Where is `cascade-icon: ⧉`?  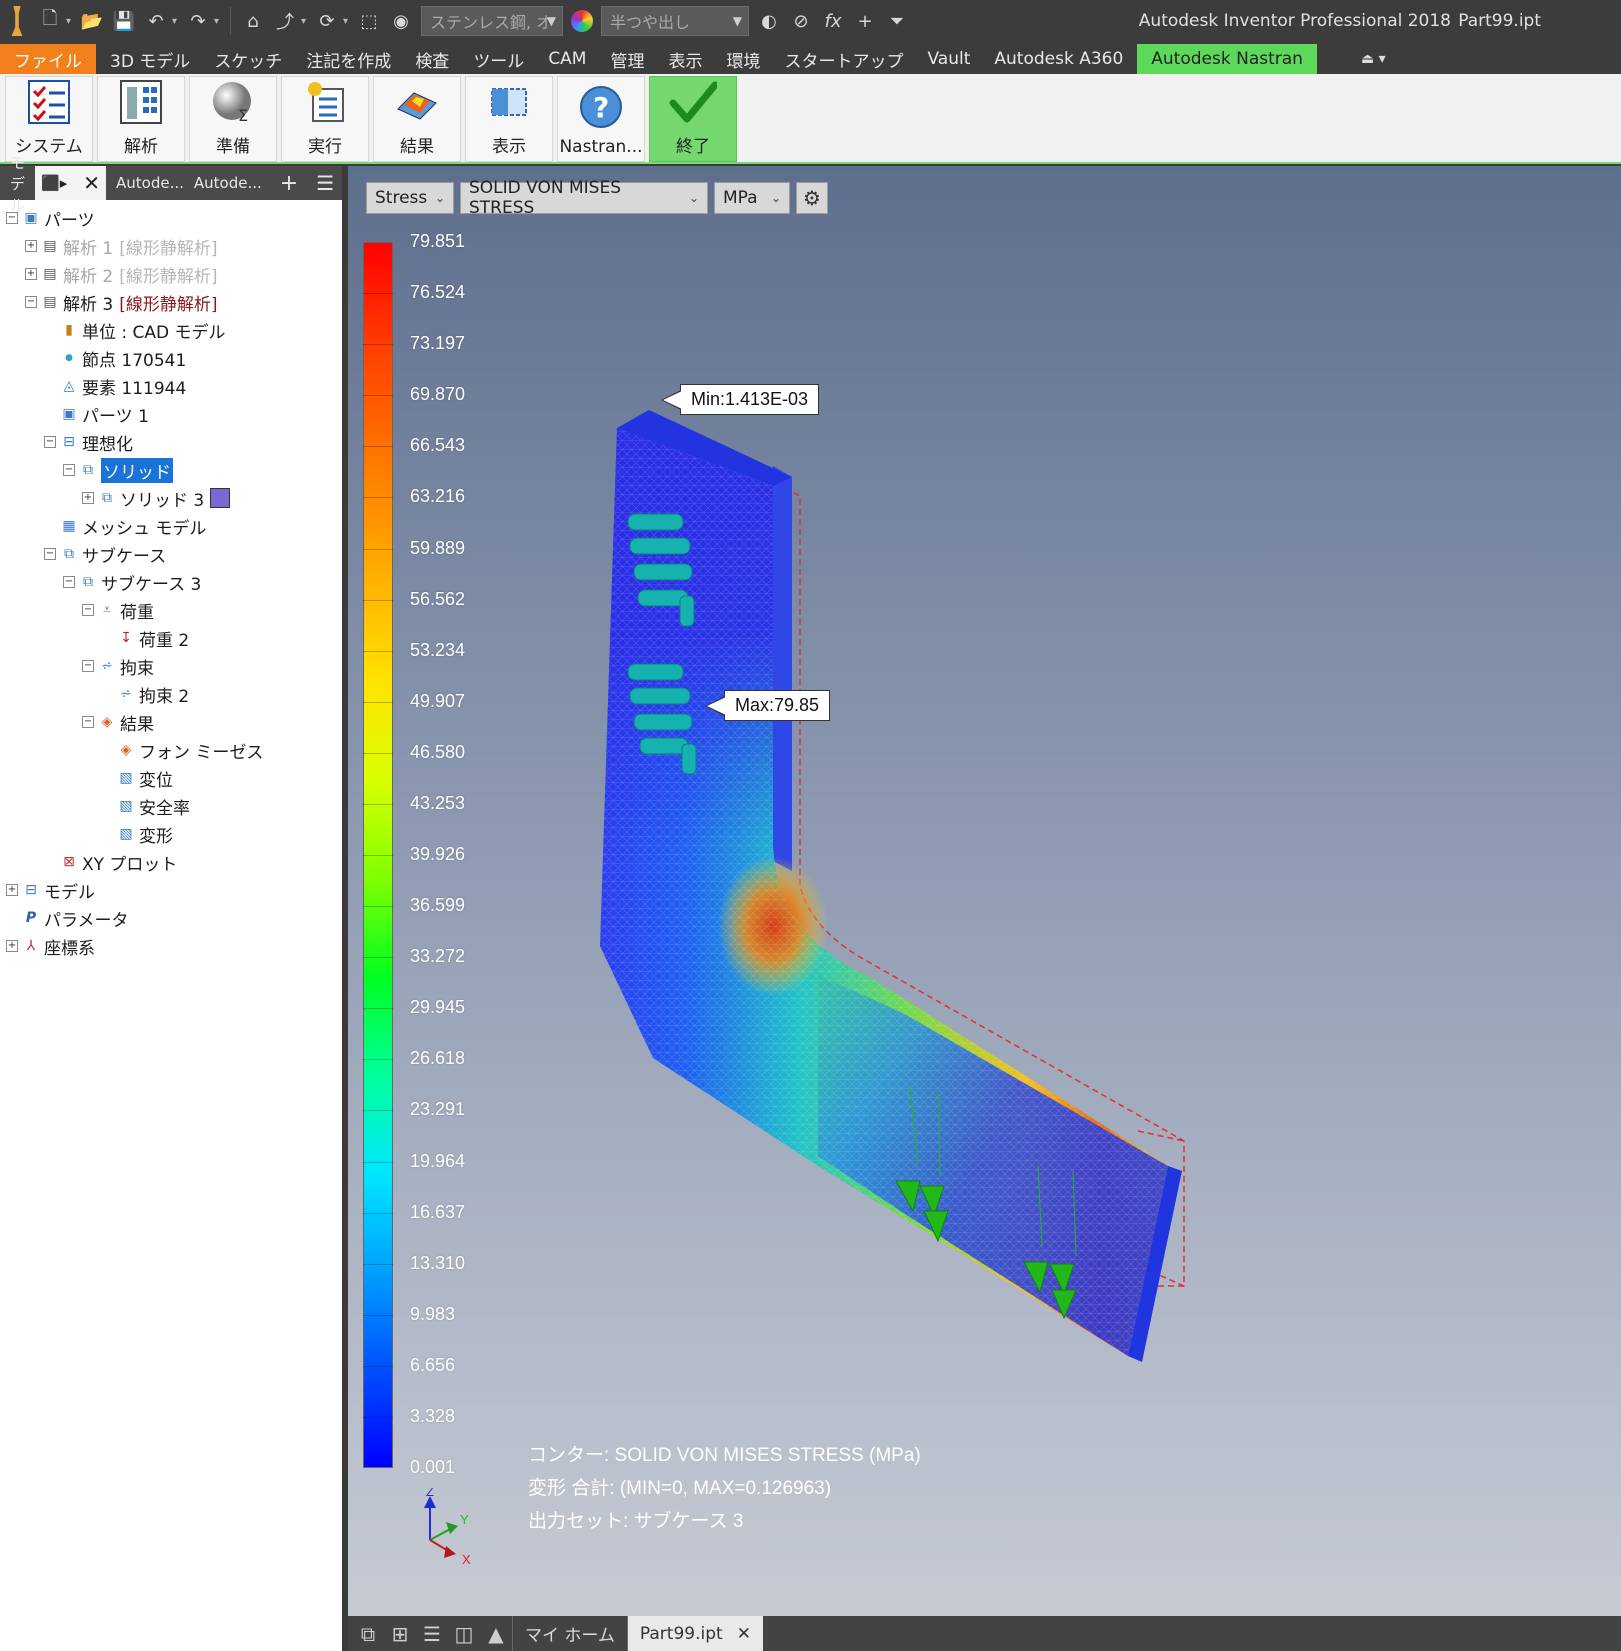 cascade-icon: ⧉ is located at coordinates (368, 1634).